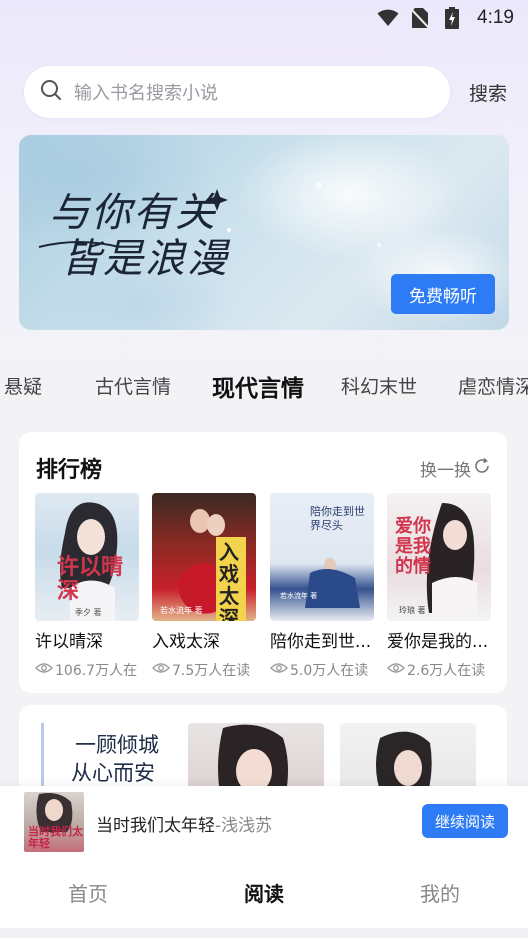 The width and height of the screenshot is (528, 938). I want to click on refresh-icon, so click(482, 468).